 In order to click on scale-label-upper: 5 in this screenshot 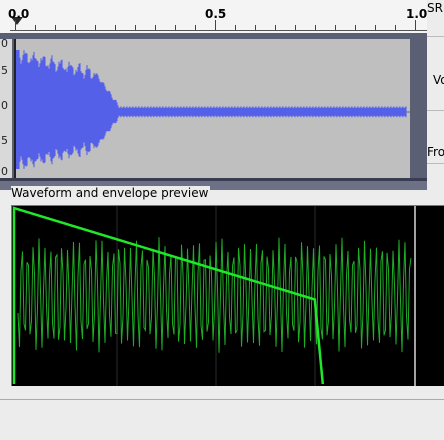, I will do `click(4, 70)`.